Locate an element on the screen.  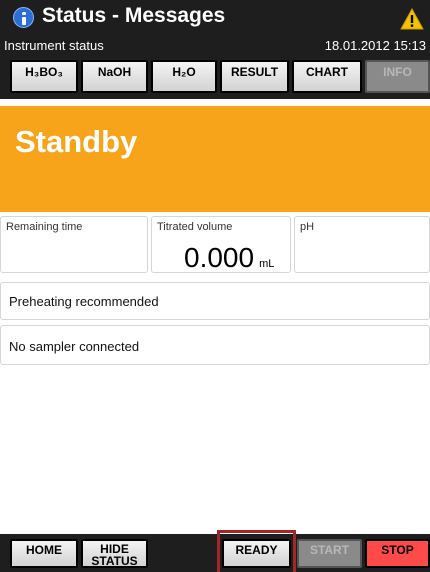
title-row: Status - Messages is located at coordinates (215, 19).